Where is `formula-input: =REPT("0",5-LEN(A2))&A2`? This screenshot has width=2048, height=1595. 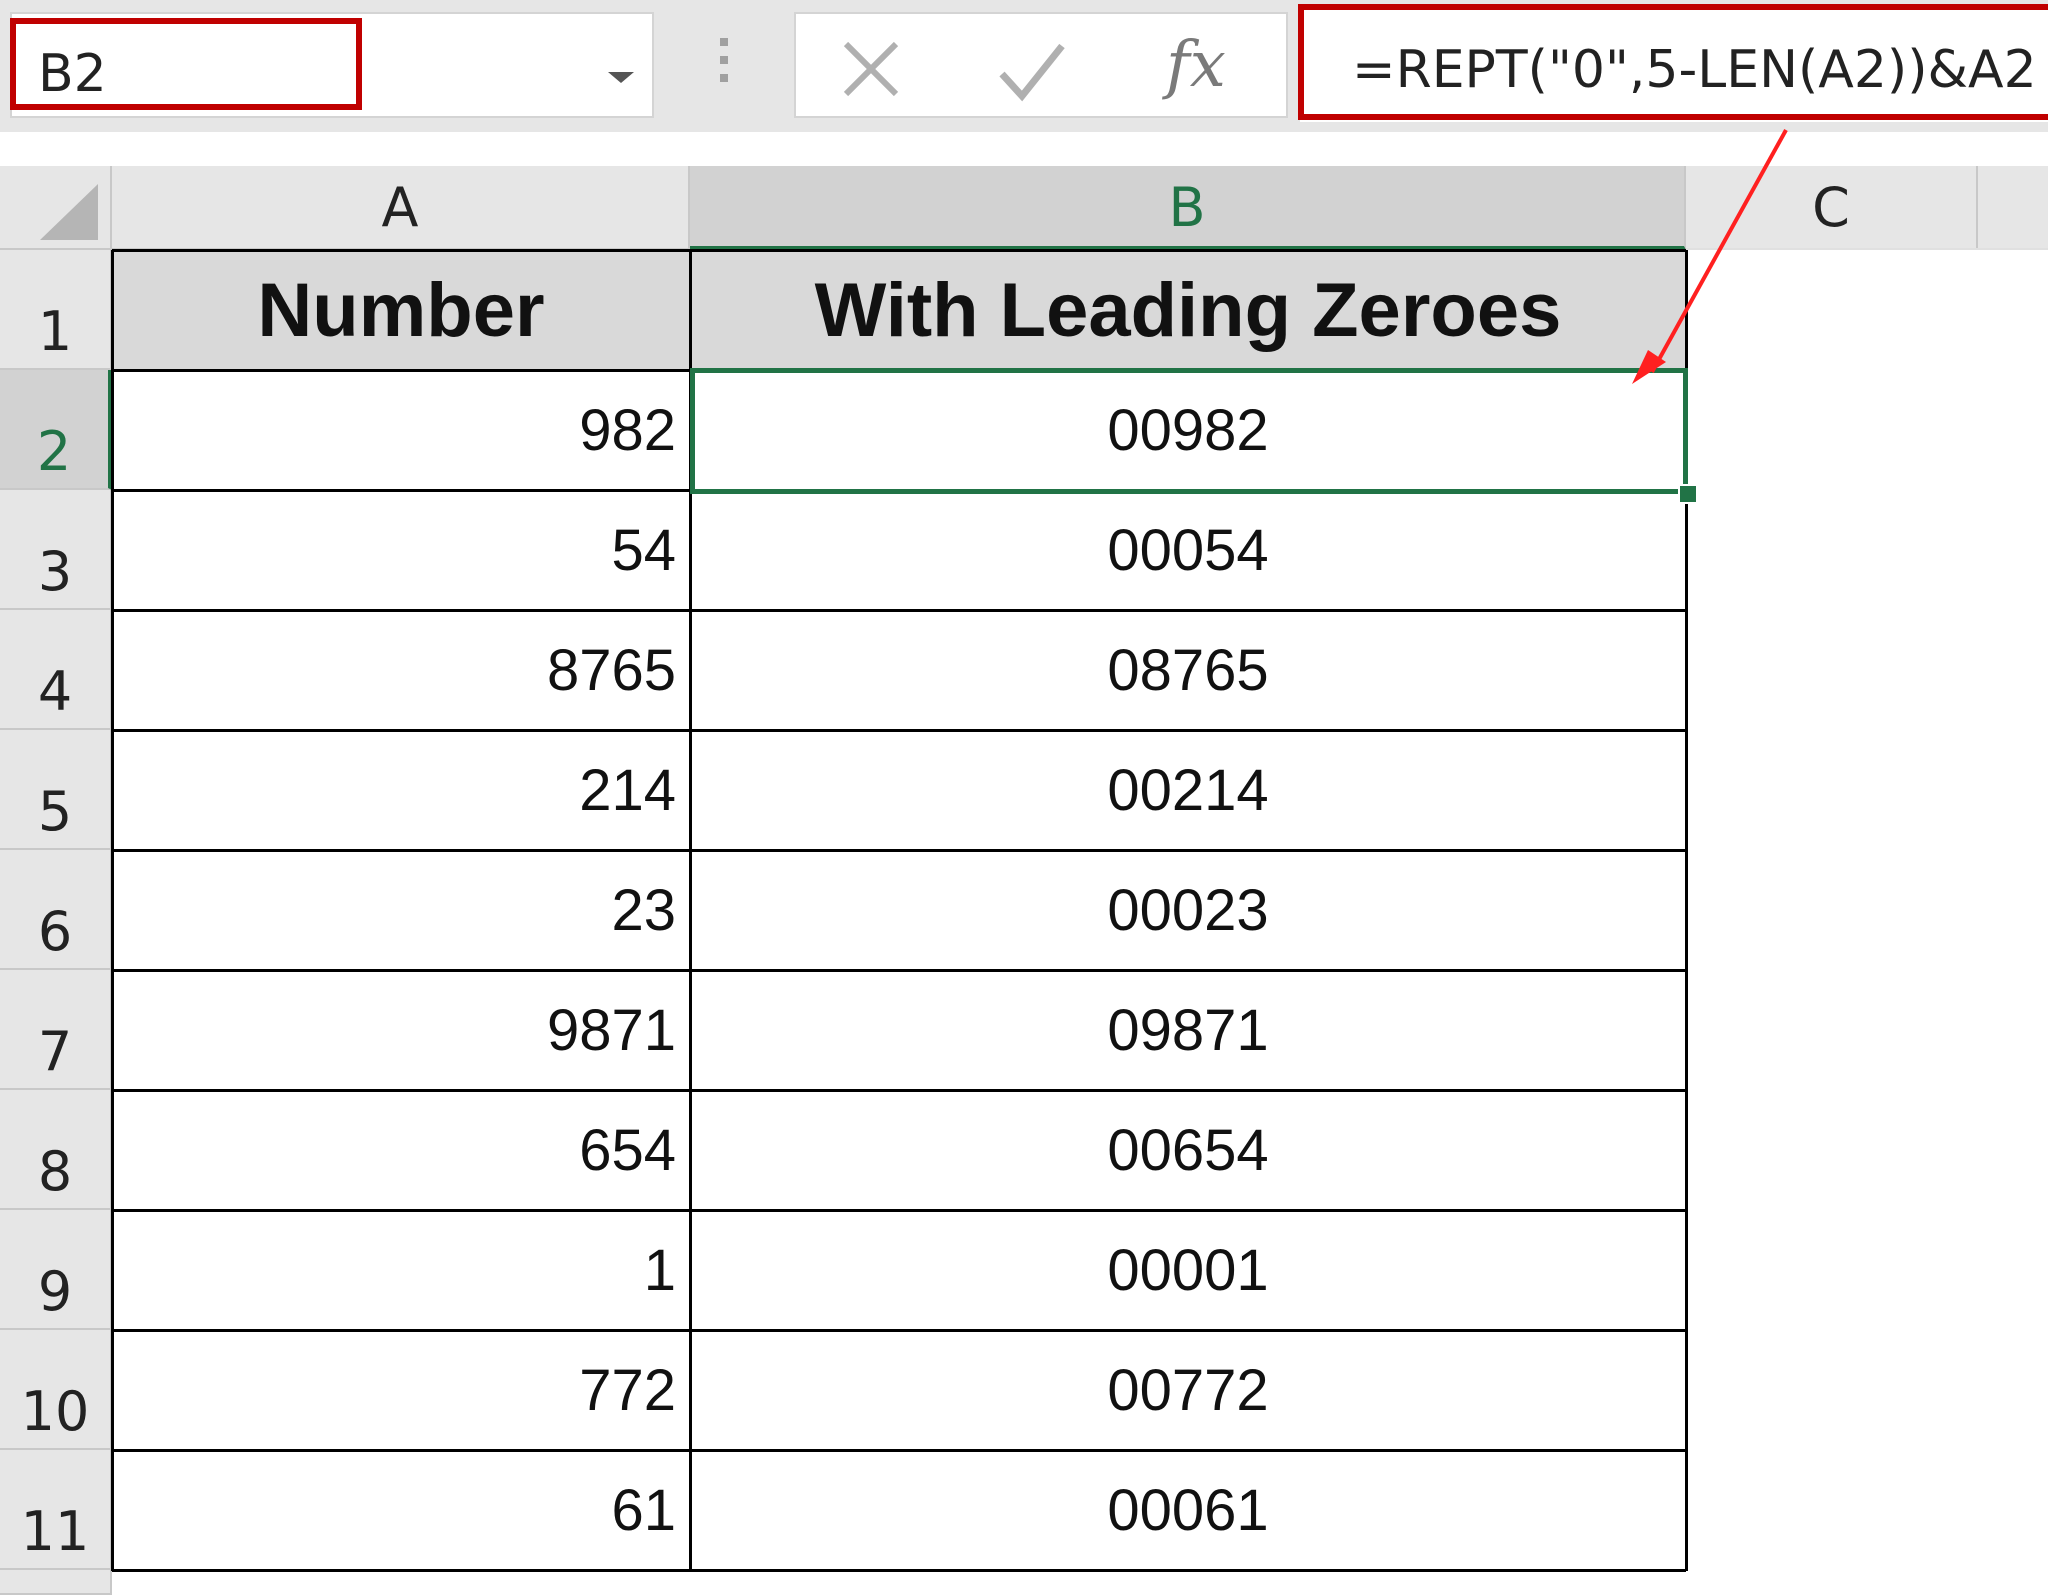
formula-input: =REPT("0",5-LEN(A2))&A2 is located at coordinates (1674, 66).